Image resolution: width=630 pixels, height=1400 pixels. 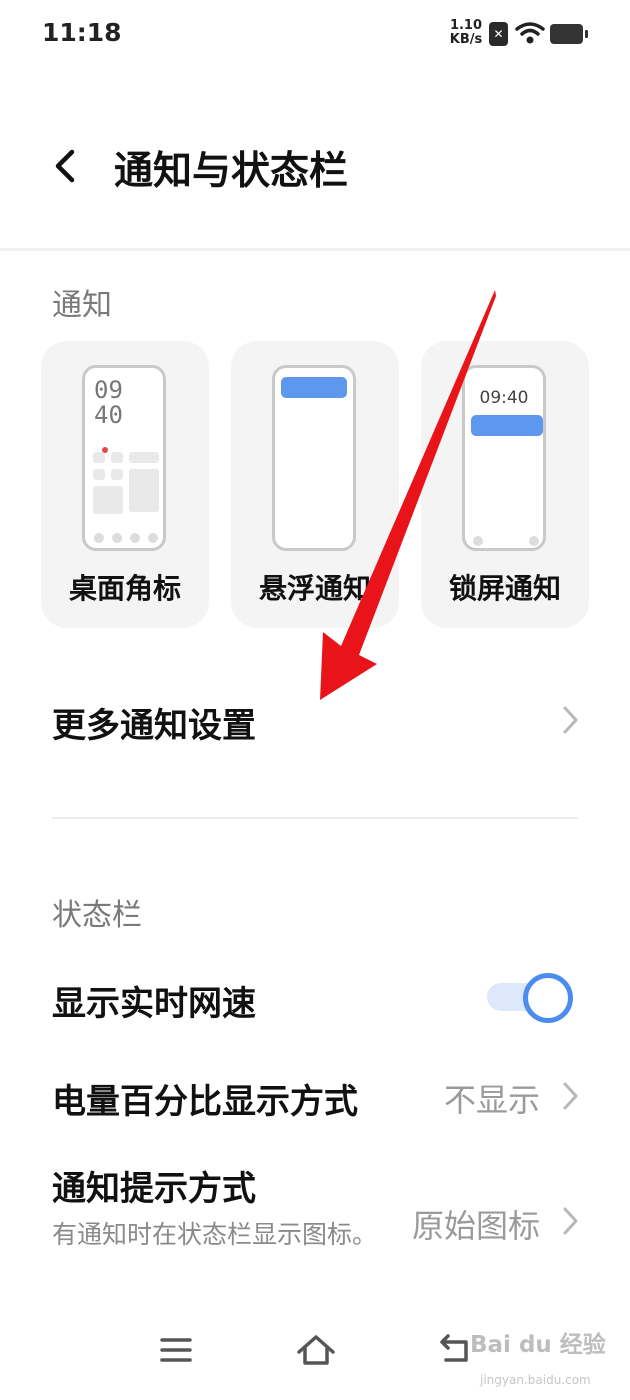 I want to click on sim-off-icon: ✕, so click(x=498, y=34).